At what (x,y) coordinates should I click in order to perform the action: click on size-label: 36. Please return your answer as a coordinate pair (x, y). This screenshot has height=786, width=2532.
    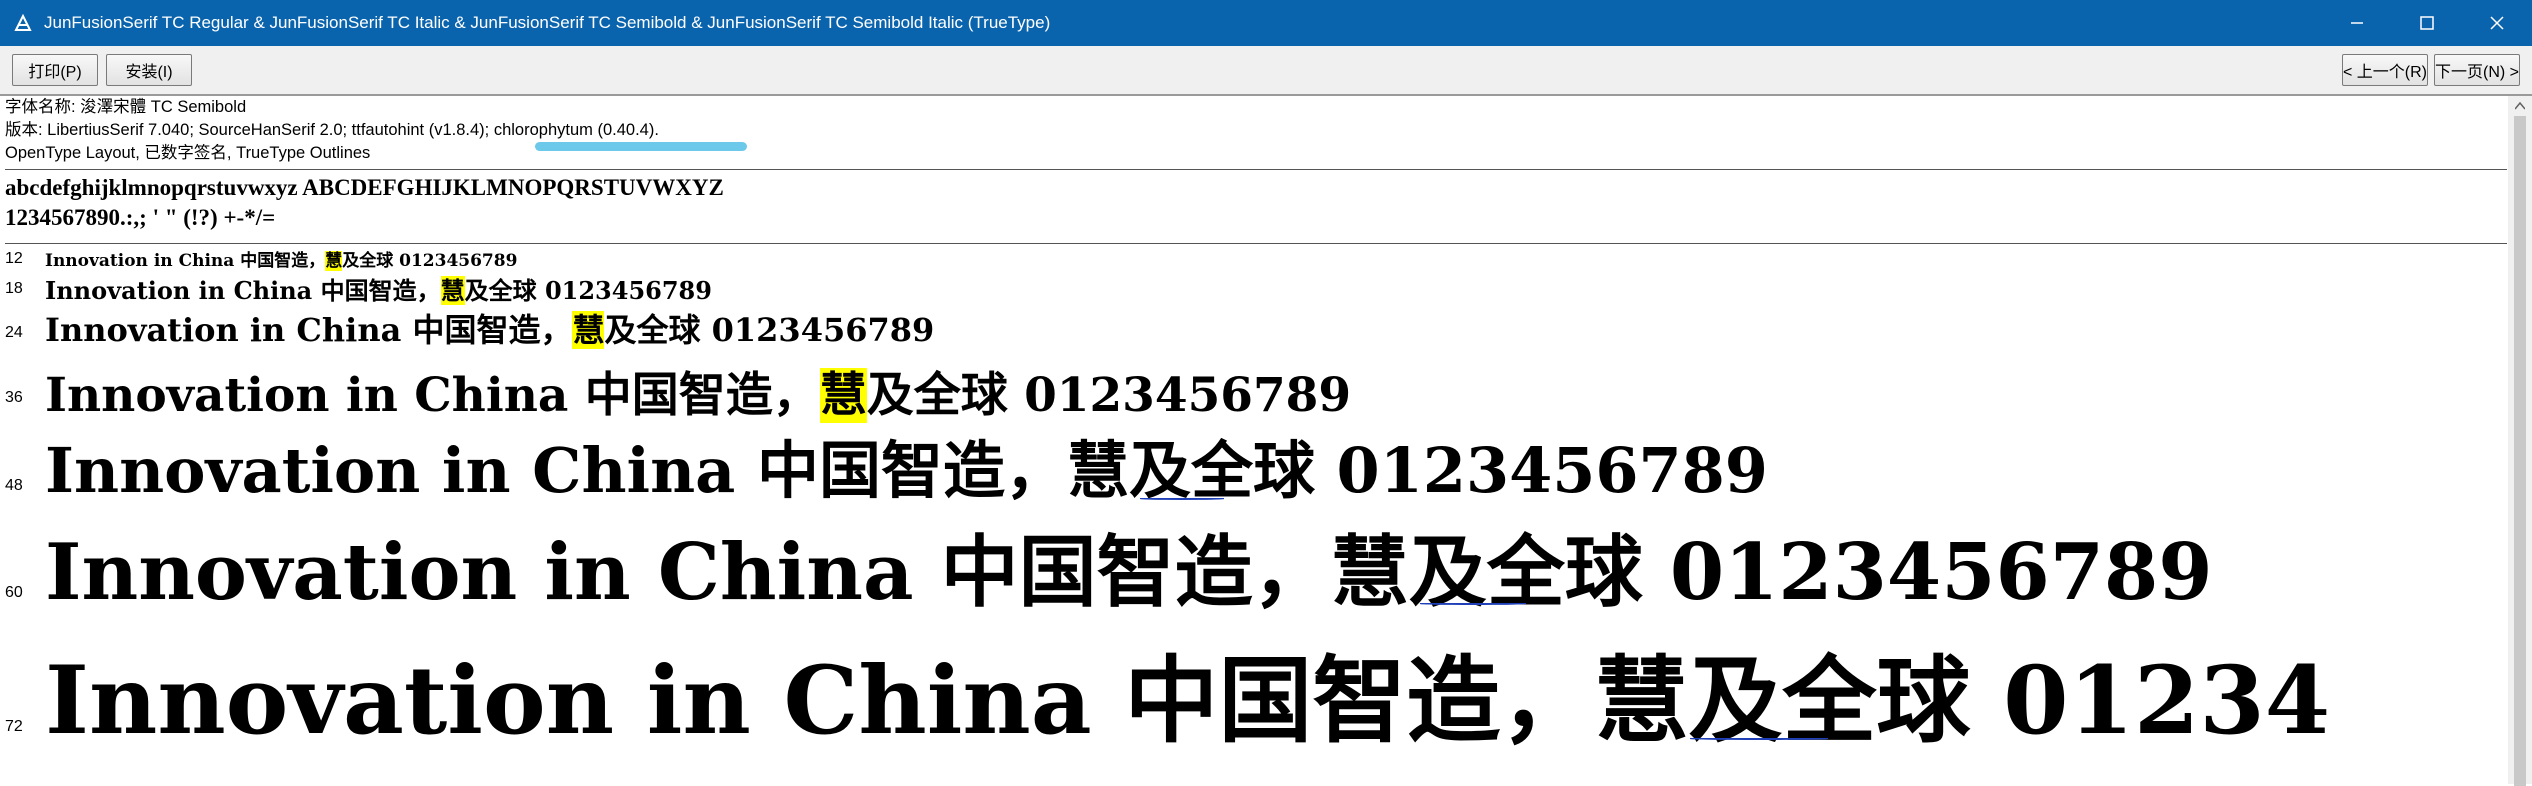
    Looking at the image, I should click on (14, 397).